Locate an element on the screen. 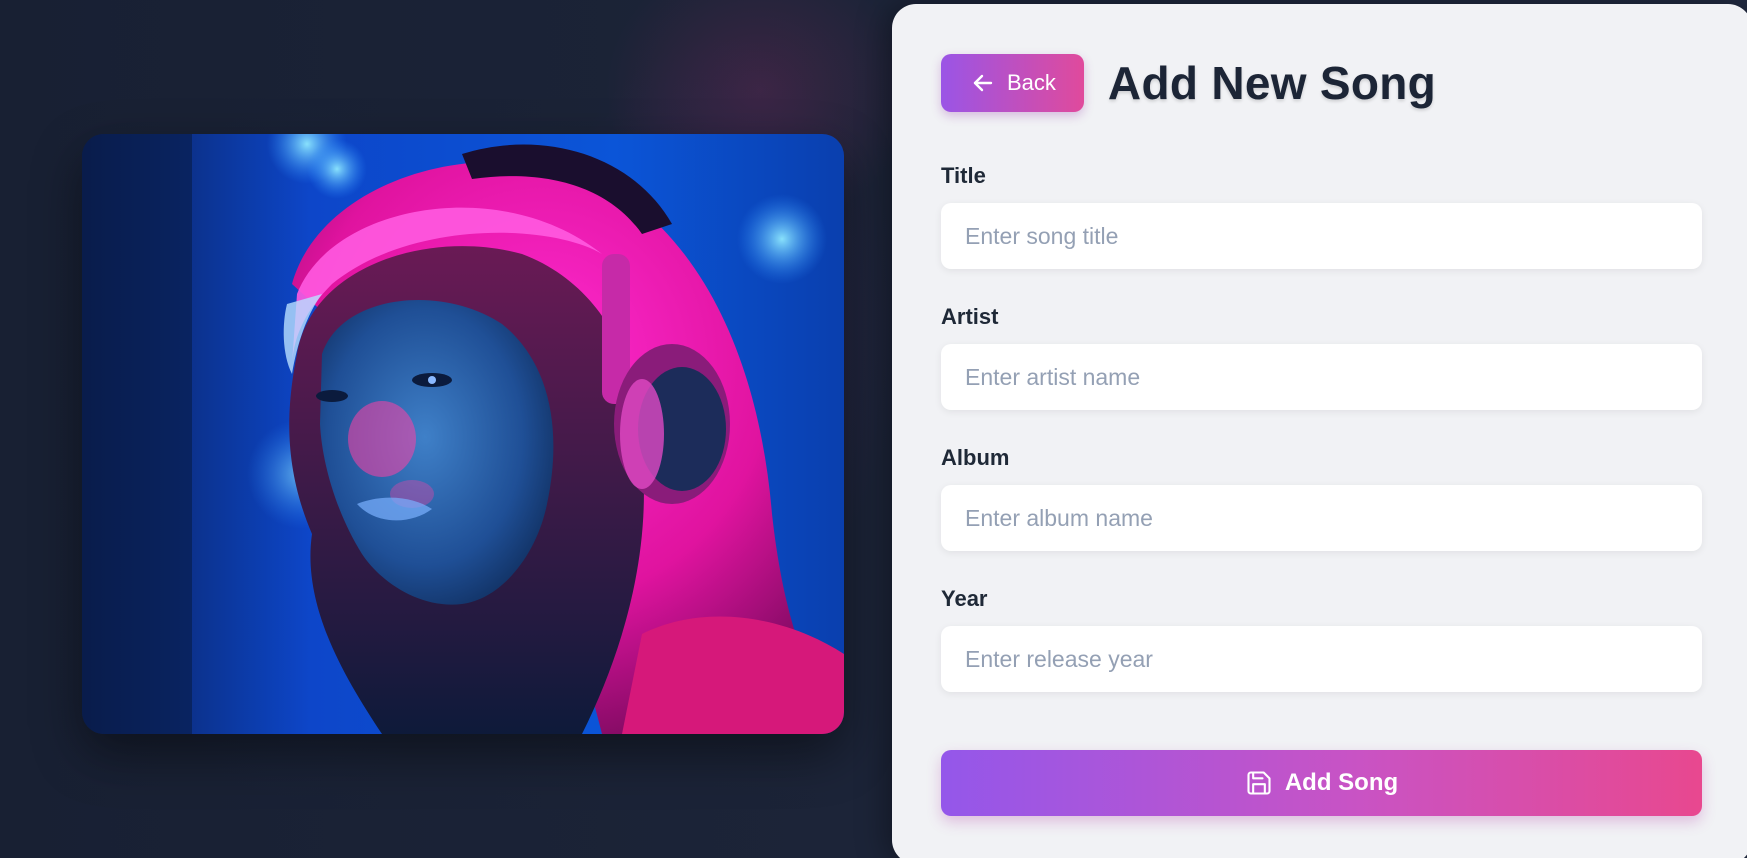 Image resolution: width=1747 pixels, height=858 pixels. add-song-button: Add Song is located at coordinates (1321, 783).